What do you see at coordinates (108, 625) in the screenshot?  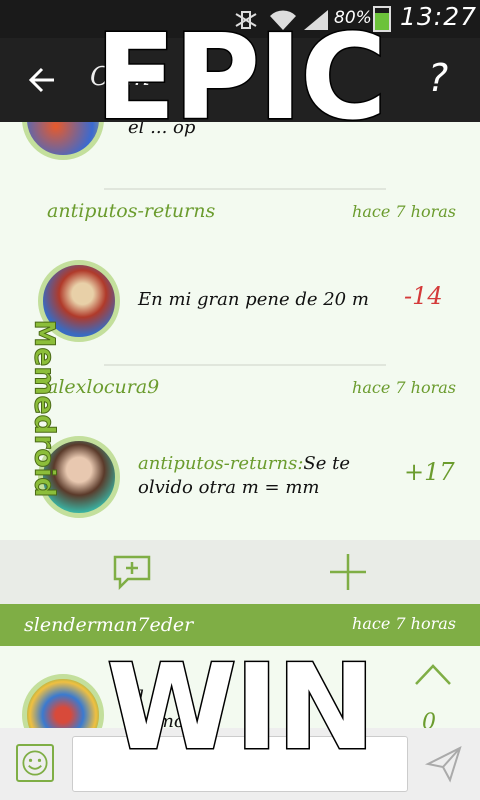 I see `post-username: slenderman7eder` at bounding box center [108, 625].